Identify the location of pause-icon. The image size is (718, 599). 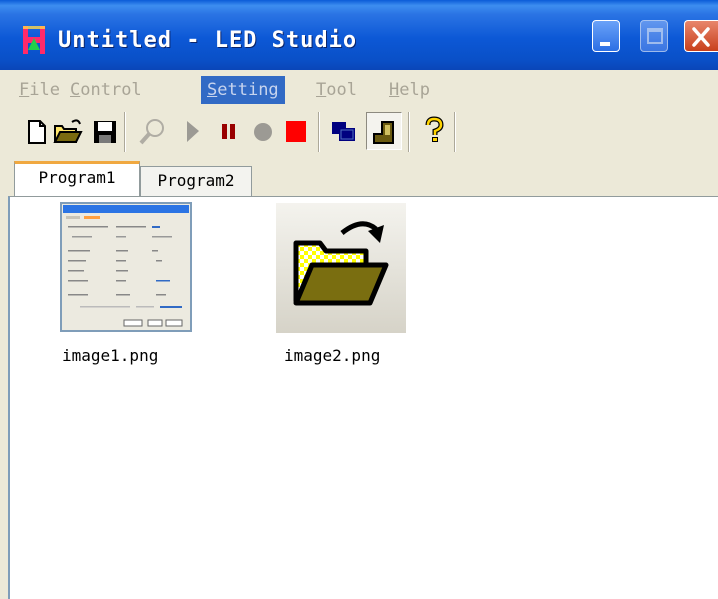
(228, 131).